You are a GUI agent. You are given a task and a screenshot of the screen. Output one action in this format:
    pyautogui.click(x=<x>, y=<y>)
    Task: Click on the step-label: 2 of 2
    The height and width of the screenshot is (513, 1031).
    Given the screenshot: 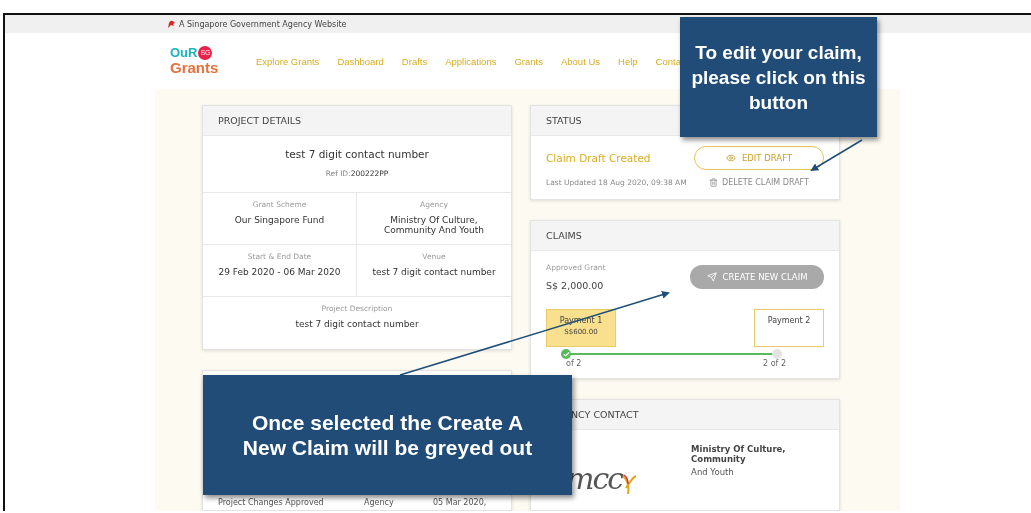 What is the action you would take?
    pyautogui.click(x=774, y=363)
    